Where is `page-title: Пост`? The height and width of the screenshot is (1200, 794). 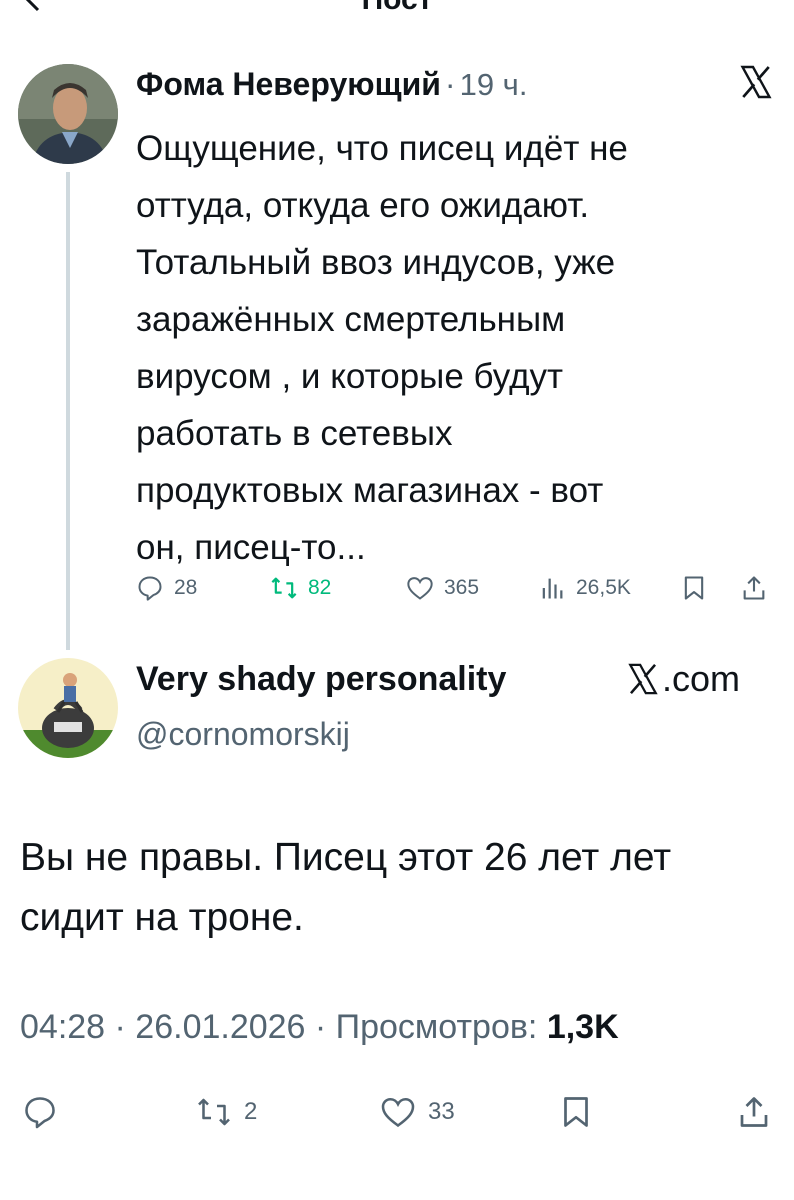
page-title: Пост is located at coordinates (397, 9).